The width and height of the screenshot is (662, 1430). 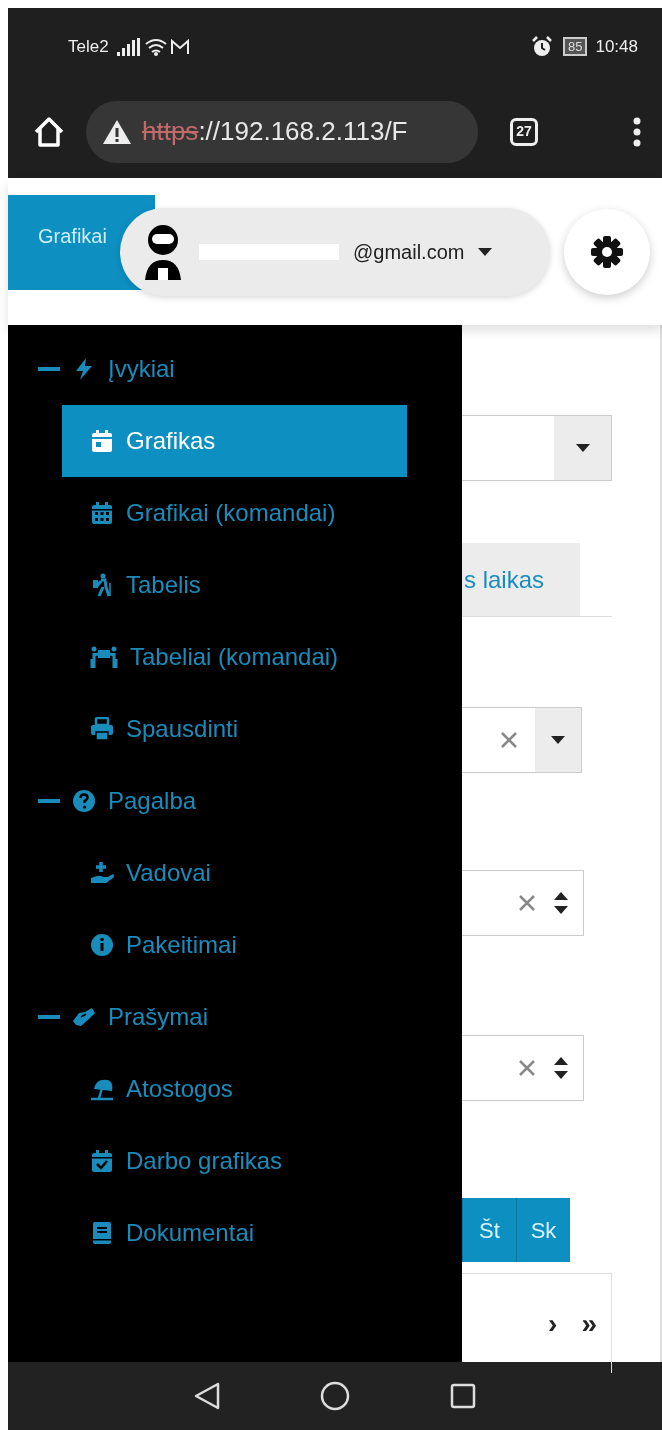 What do you see at coordinates (102, 729) in the screenshot?
I see `printer-icon` at bounding box center [102, 729].